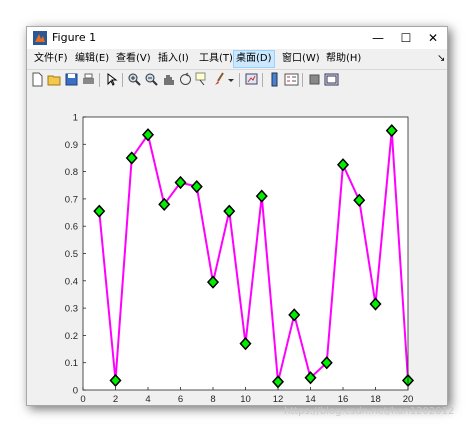 The image size is (474, 432). What do you see at coordinates (75, 118) in the screenshot?
I see `y-tick-label: 1` at bounding box center [75, 118].